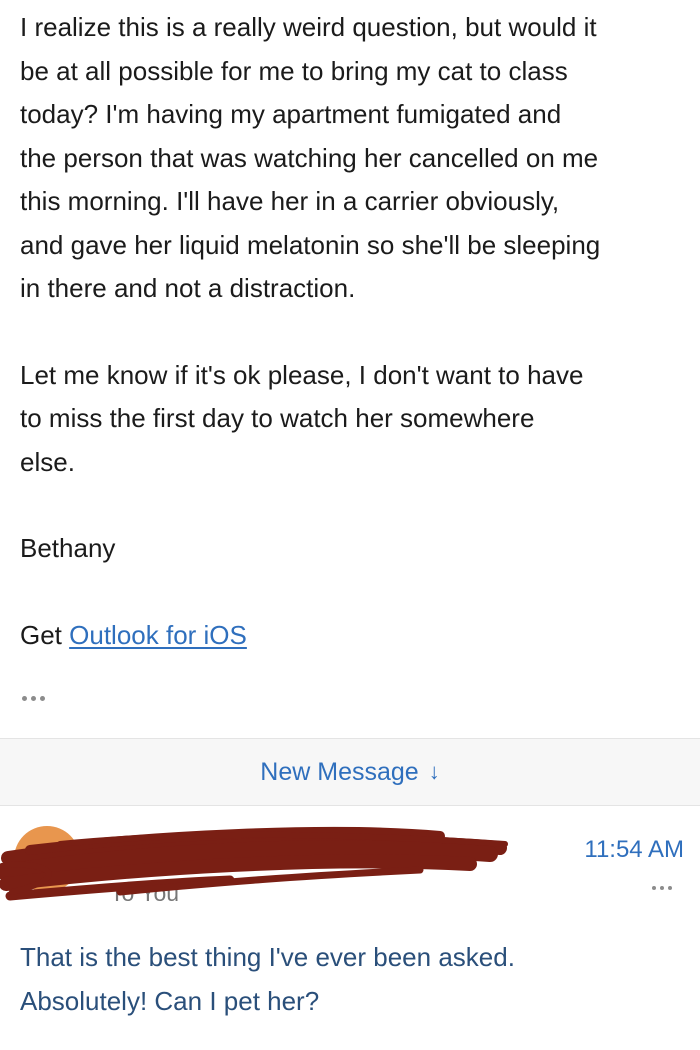 This screenshot has width=700, height=1050. Describe the element at coordinates (434, 771) in the screenshot. I see `arrow-down-icon: ↓` at that location.